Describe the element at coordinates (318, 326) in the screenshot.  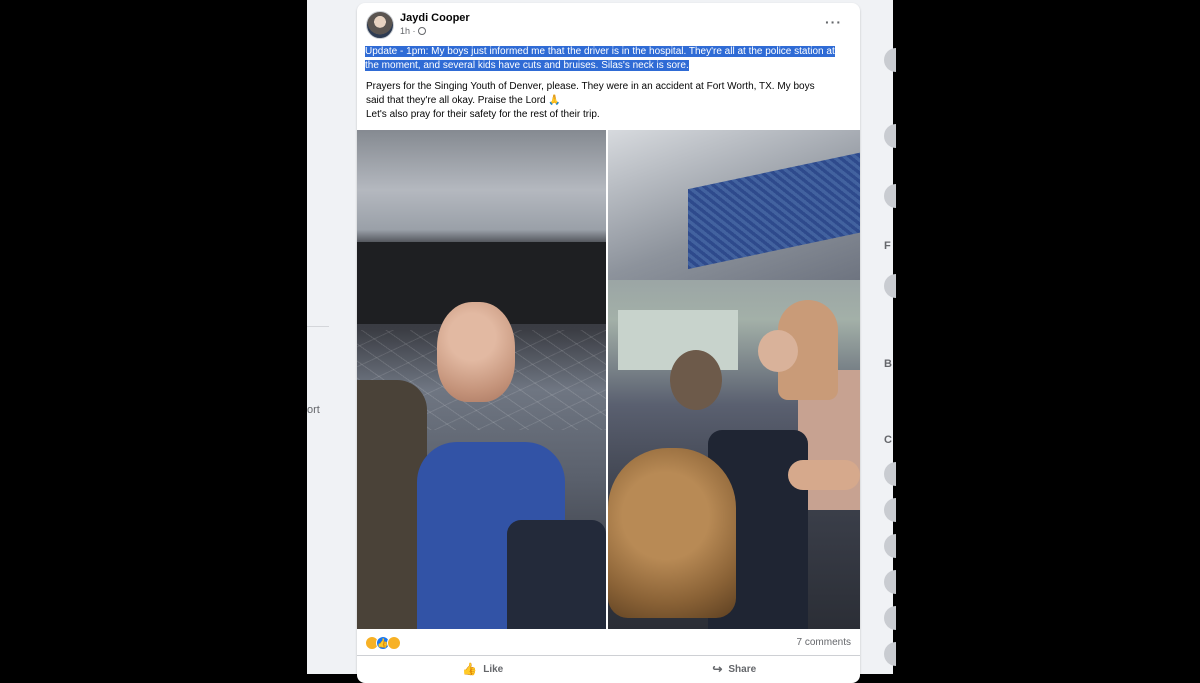
I see `left-sidebar-divider` at that location.